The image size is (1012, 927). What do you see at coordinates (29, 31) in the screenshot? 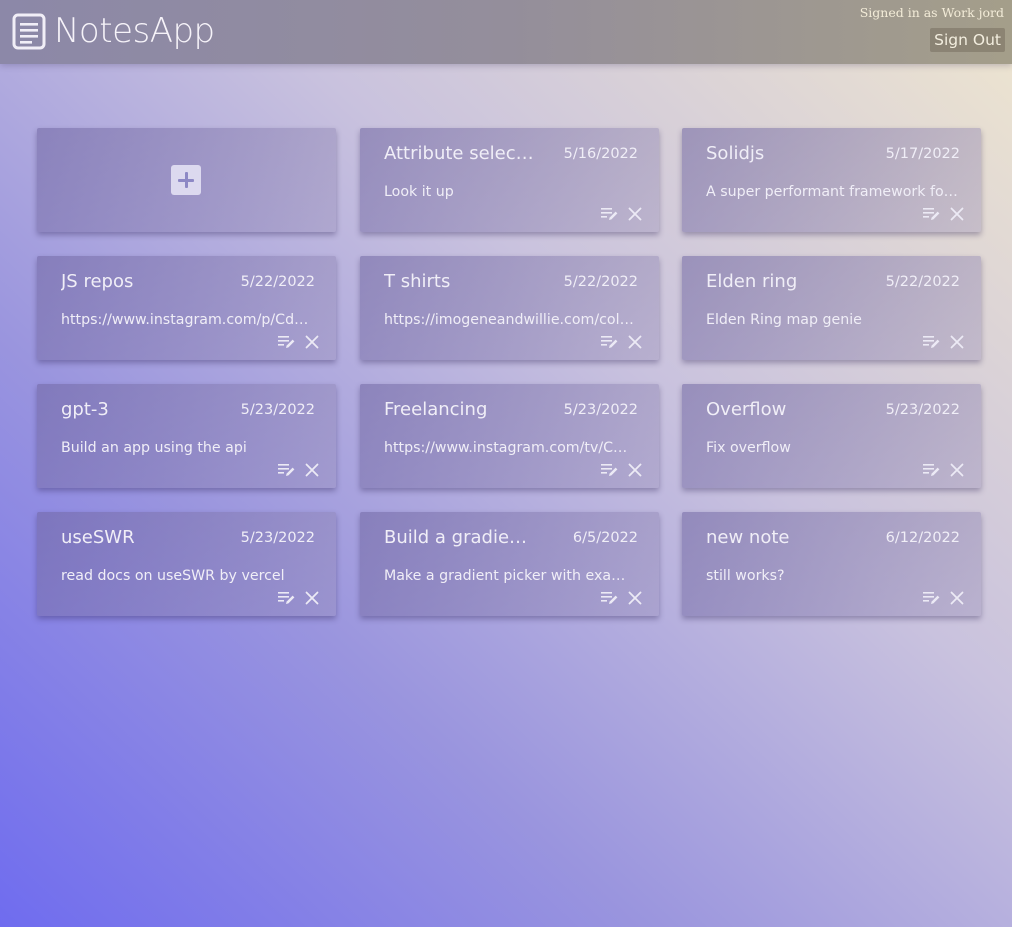
I see `notes-logo-icon` at bounding box center [29, 31].